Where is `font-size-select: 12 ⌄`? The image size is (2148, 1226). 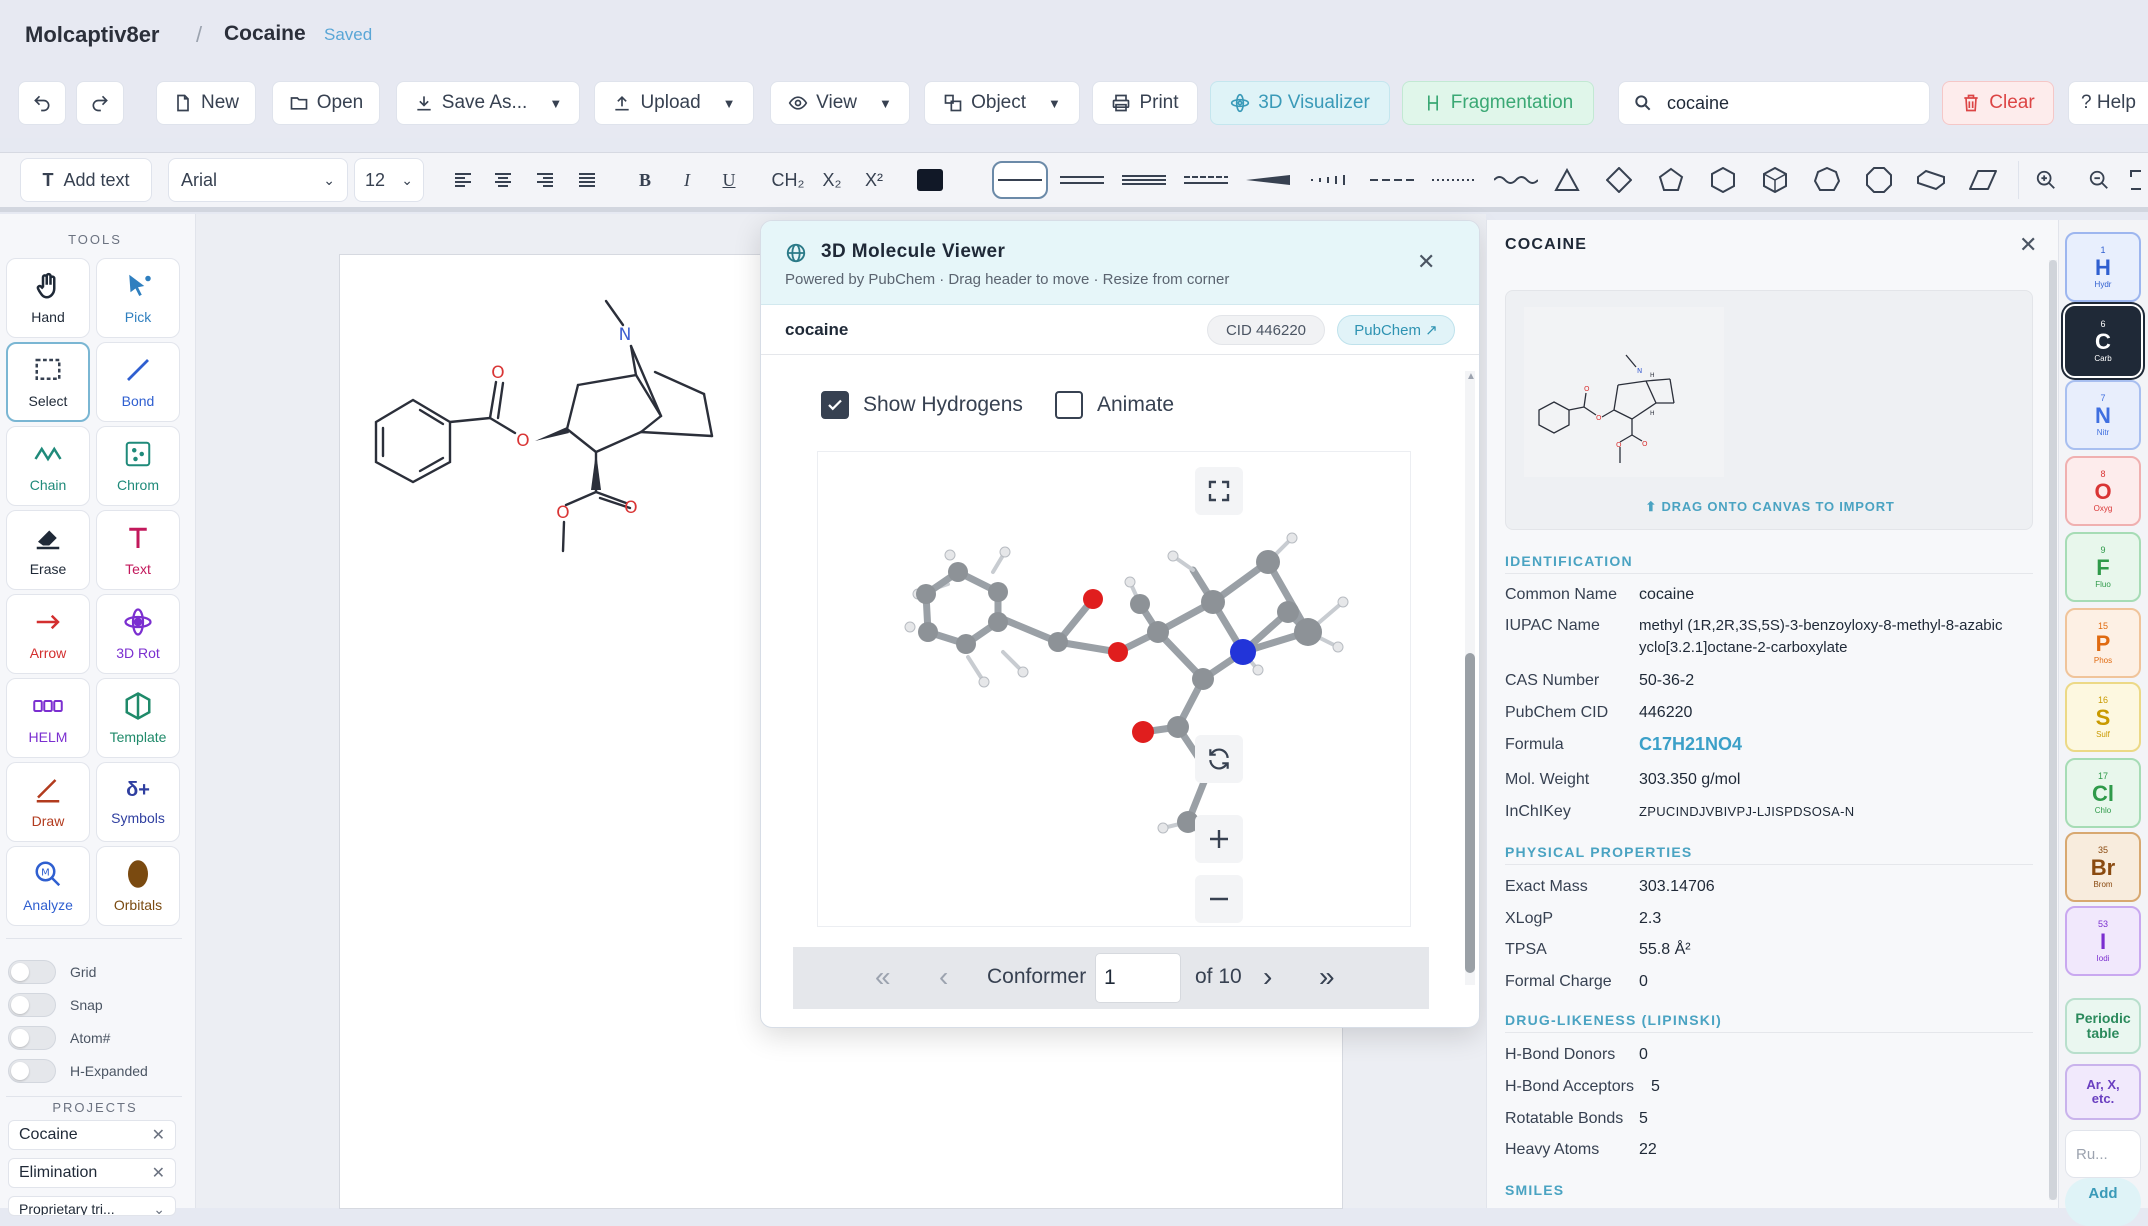
font-size-select: 12 ⌄ is located at coordinates (389, 180).